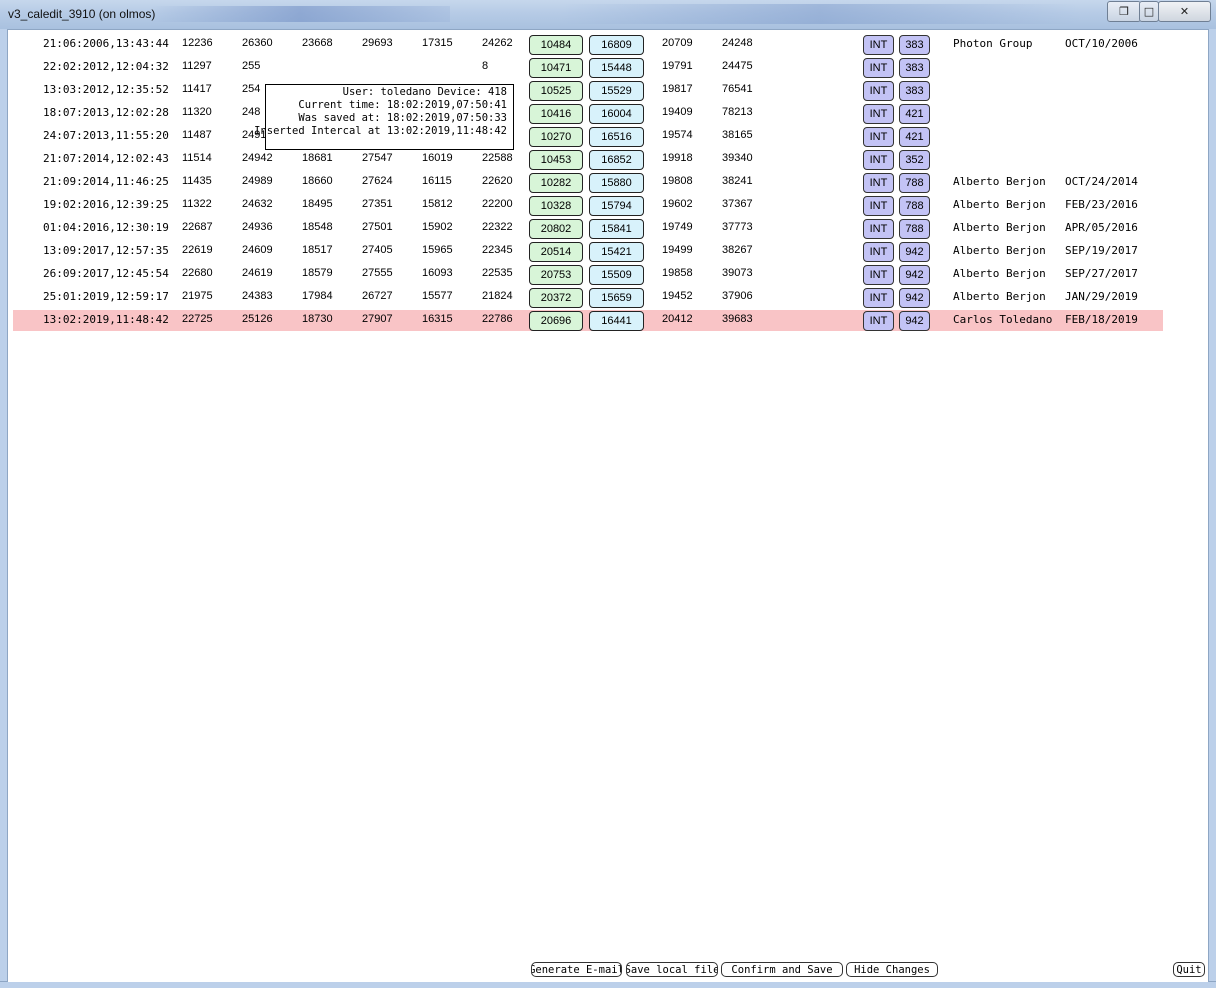  Describe the element at coordinates (556, 298) in the screenshot. I see `green-value-button: 20372` at that location.